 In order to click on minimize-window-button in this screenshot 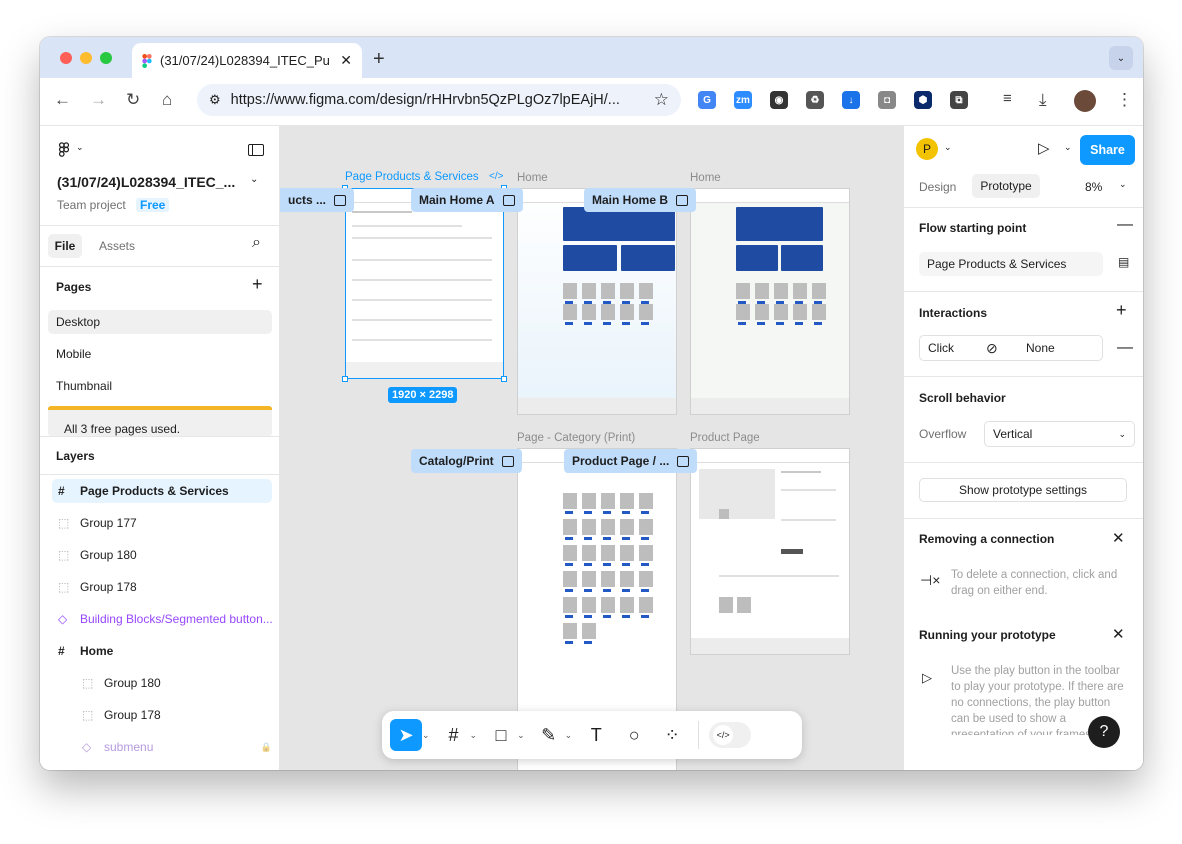, I will do `click(86, 58)`.